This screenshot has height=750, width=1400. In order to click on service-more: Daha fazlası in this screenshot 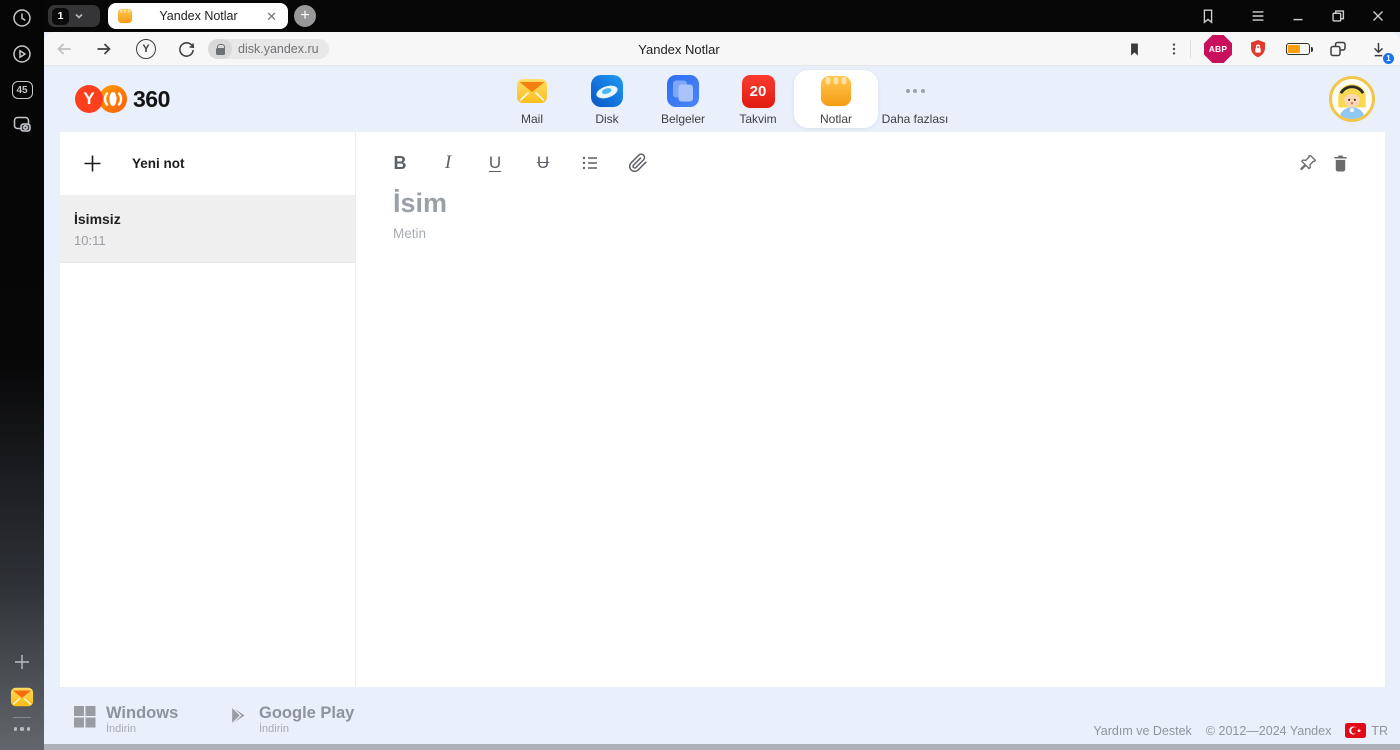, I will do `click(915, 99)`.